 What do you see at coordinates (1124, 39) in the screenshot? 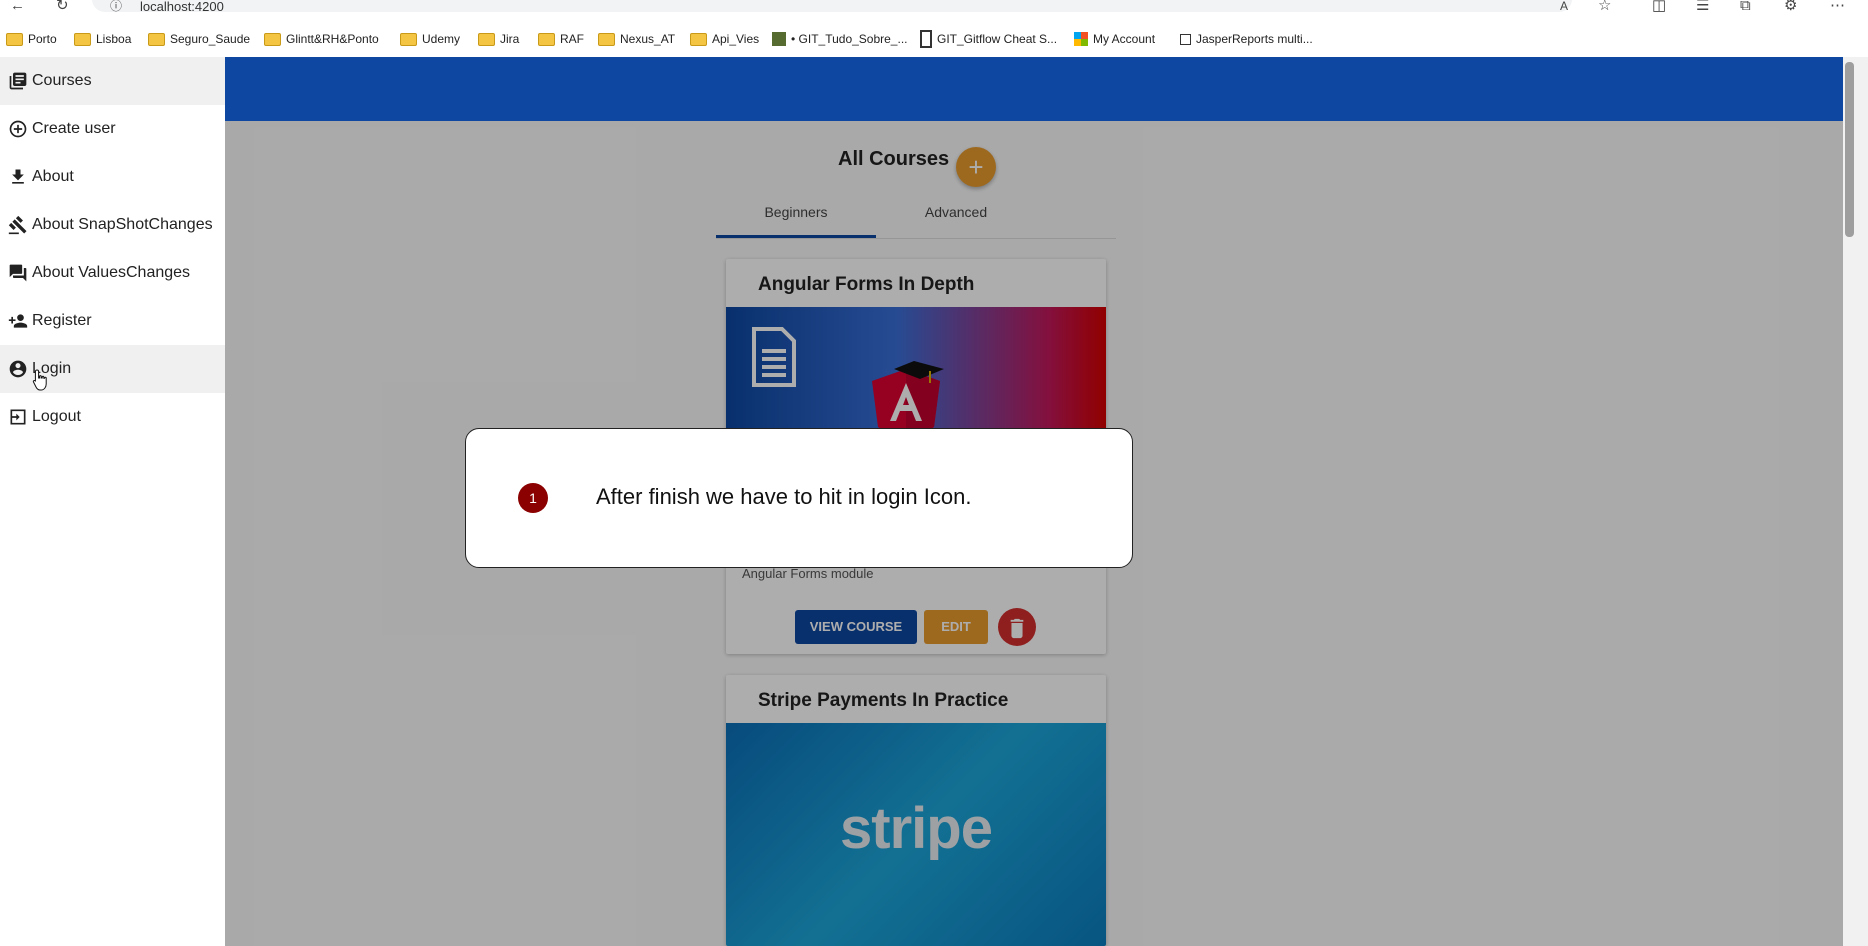
I see `bookmark-label: My Account` at bounding box center [1124, 39].